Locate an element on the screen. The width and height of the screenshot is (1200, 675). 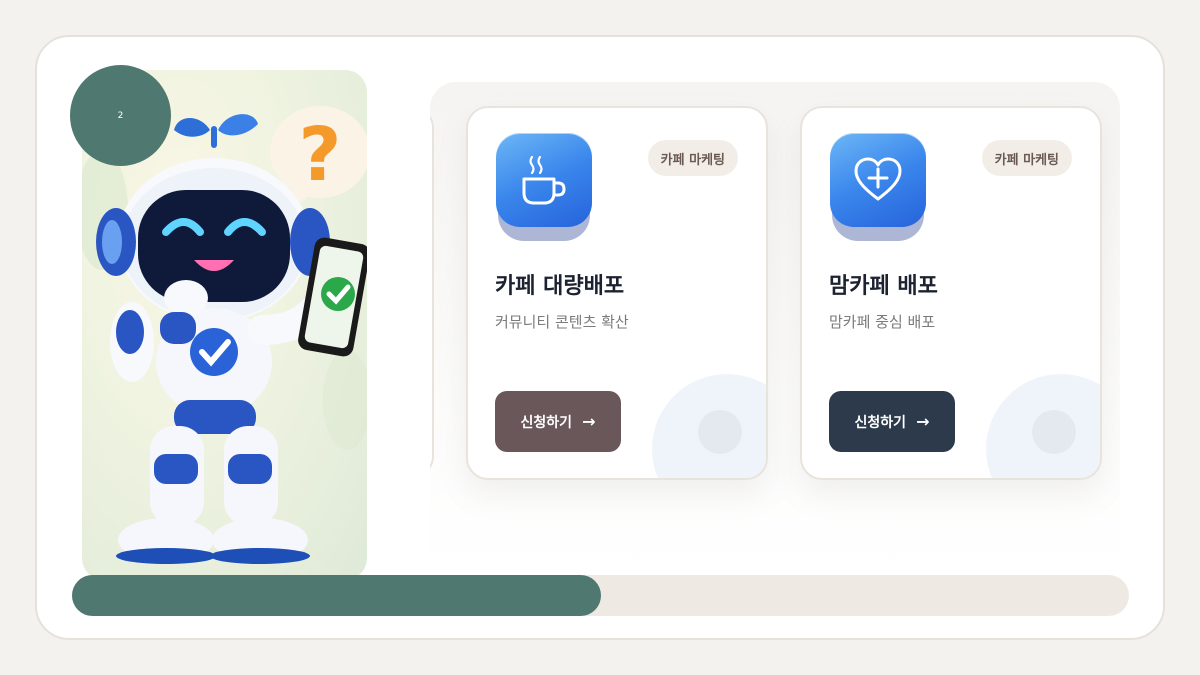
slide-progress-bar is located at coordinates (600, 595).